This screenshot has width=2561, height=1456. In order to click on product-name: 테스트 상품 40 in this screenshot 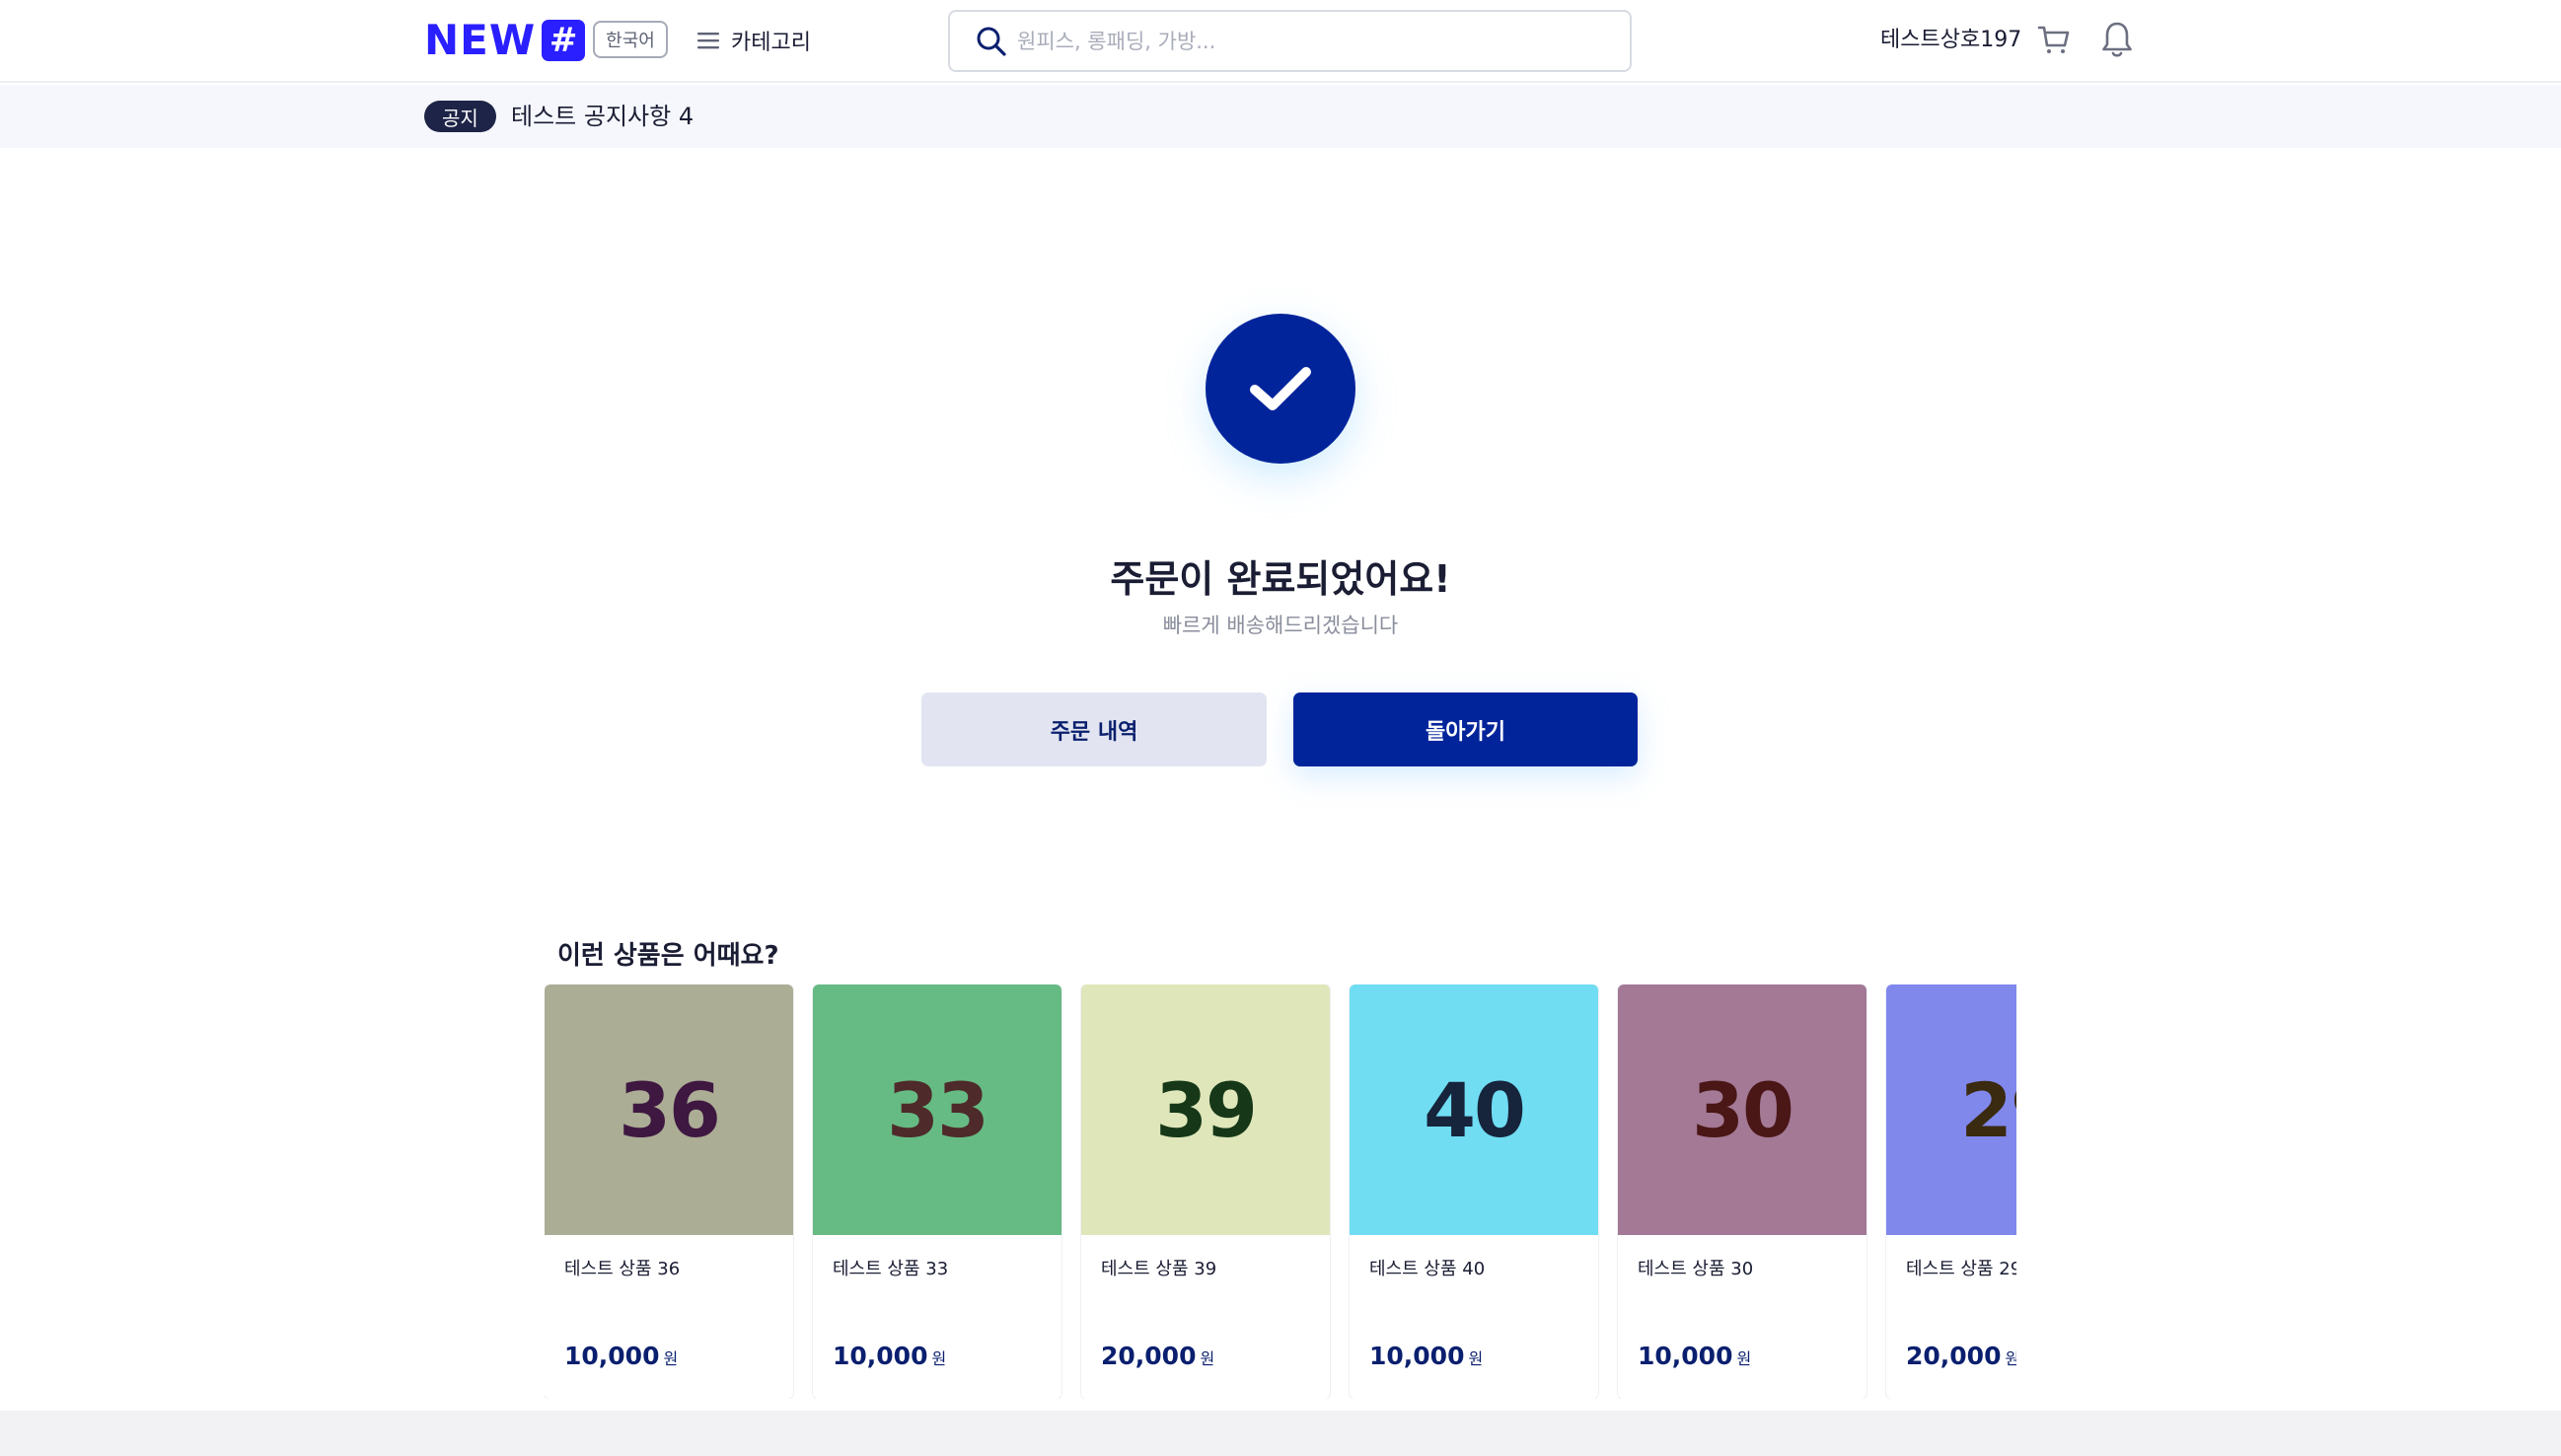, I will do `click(1427, 1267)`.